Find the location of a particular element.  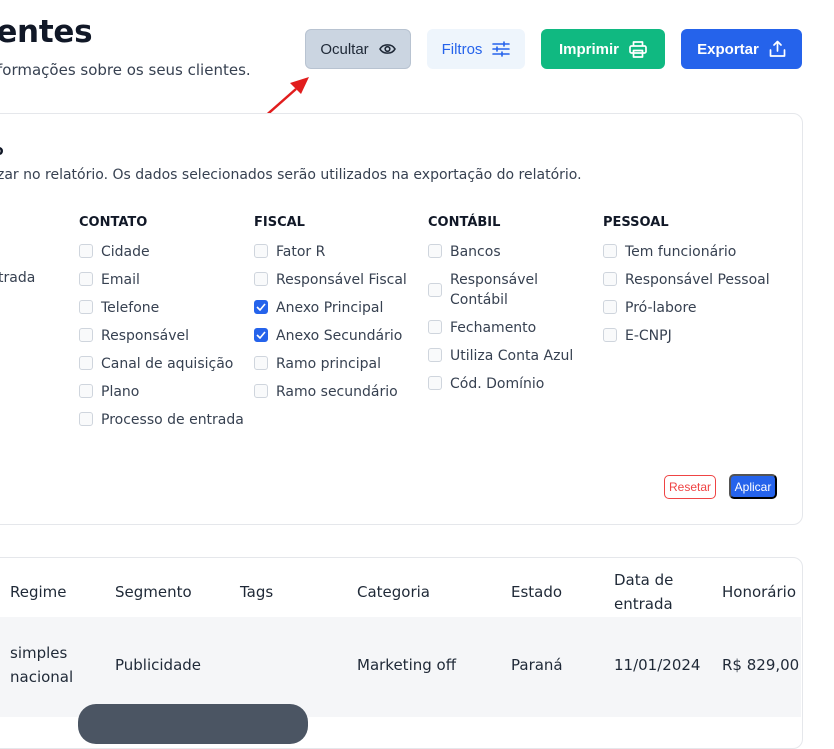

option-tem-funcionario: Tem funcionário is located at coordinates (669, 252).